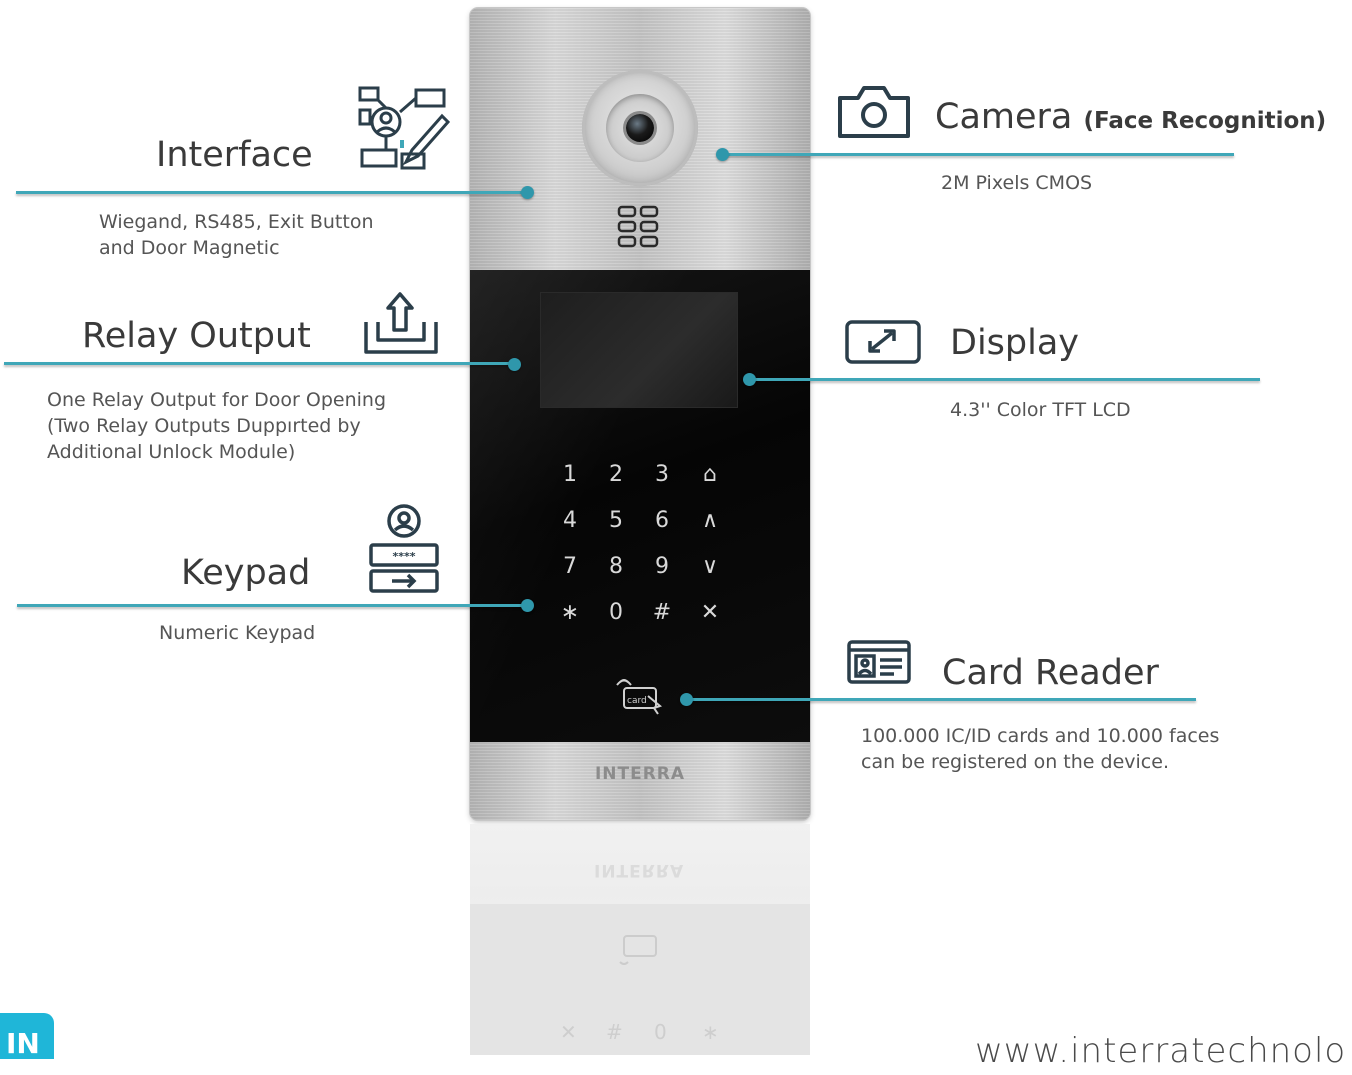  What do you see at coordinates (879, 662) in the screenshot?
I see `card-reader-icon` at bounding box center [879, 662].